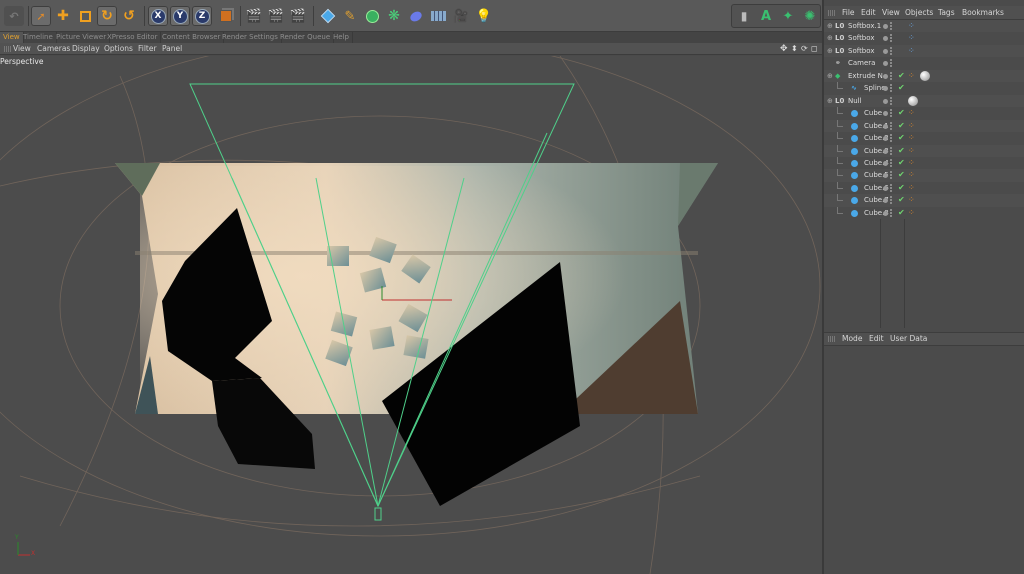 The height and width of the screenshot is (574, 1024). What do you see at coordinates (250, 37) in the screenshot?
I see `tab-render-settings: Render Settings` at bounding box center [250, 37].